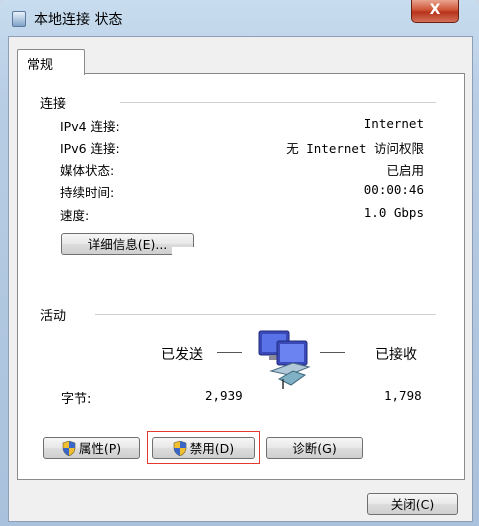  What do you see at coordinates (219, 258) in the screenshot?
I see `redacted-area` at bounding box center [219, 258].